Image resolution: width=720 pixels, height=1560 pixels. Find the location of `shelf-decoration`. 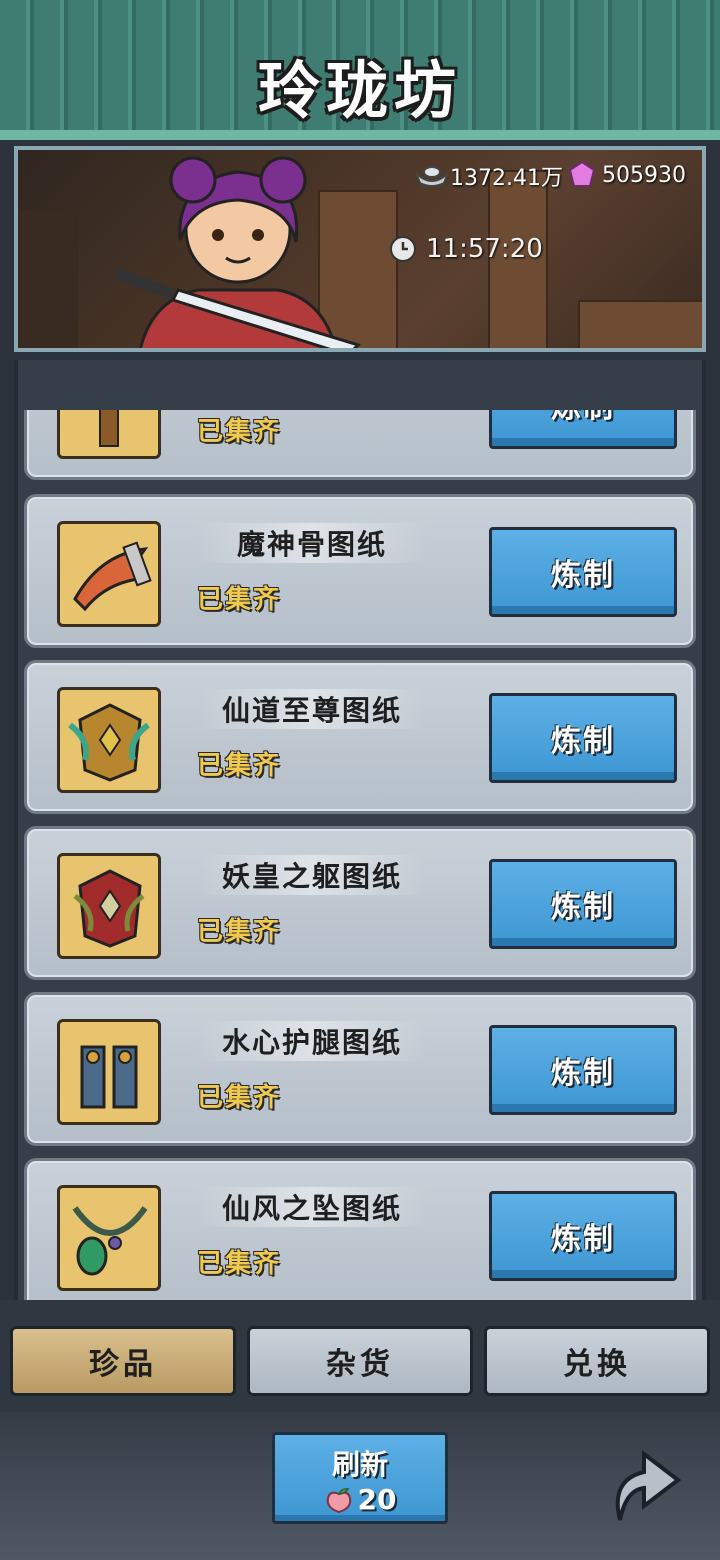

shelf-decoration is located at coordinates (48, 279).